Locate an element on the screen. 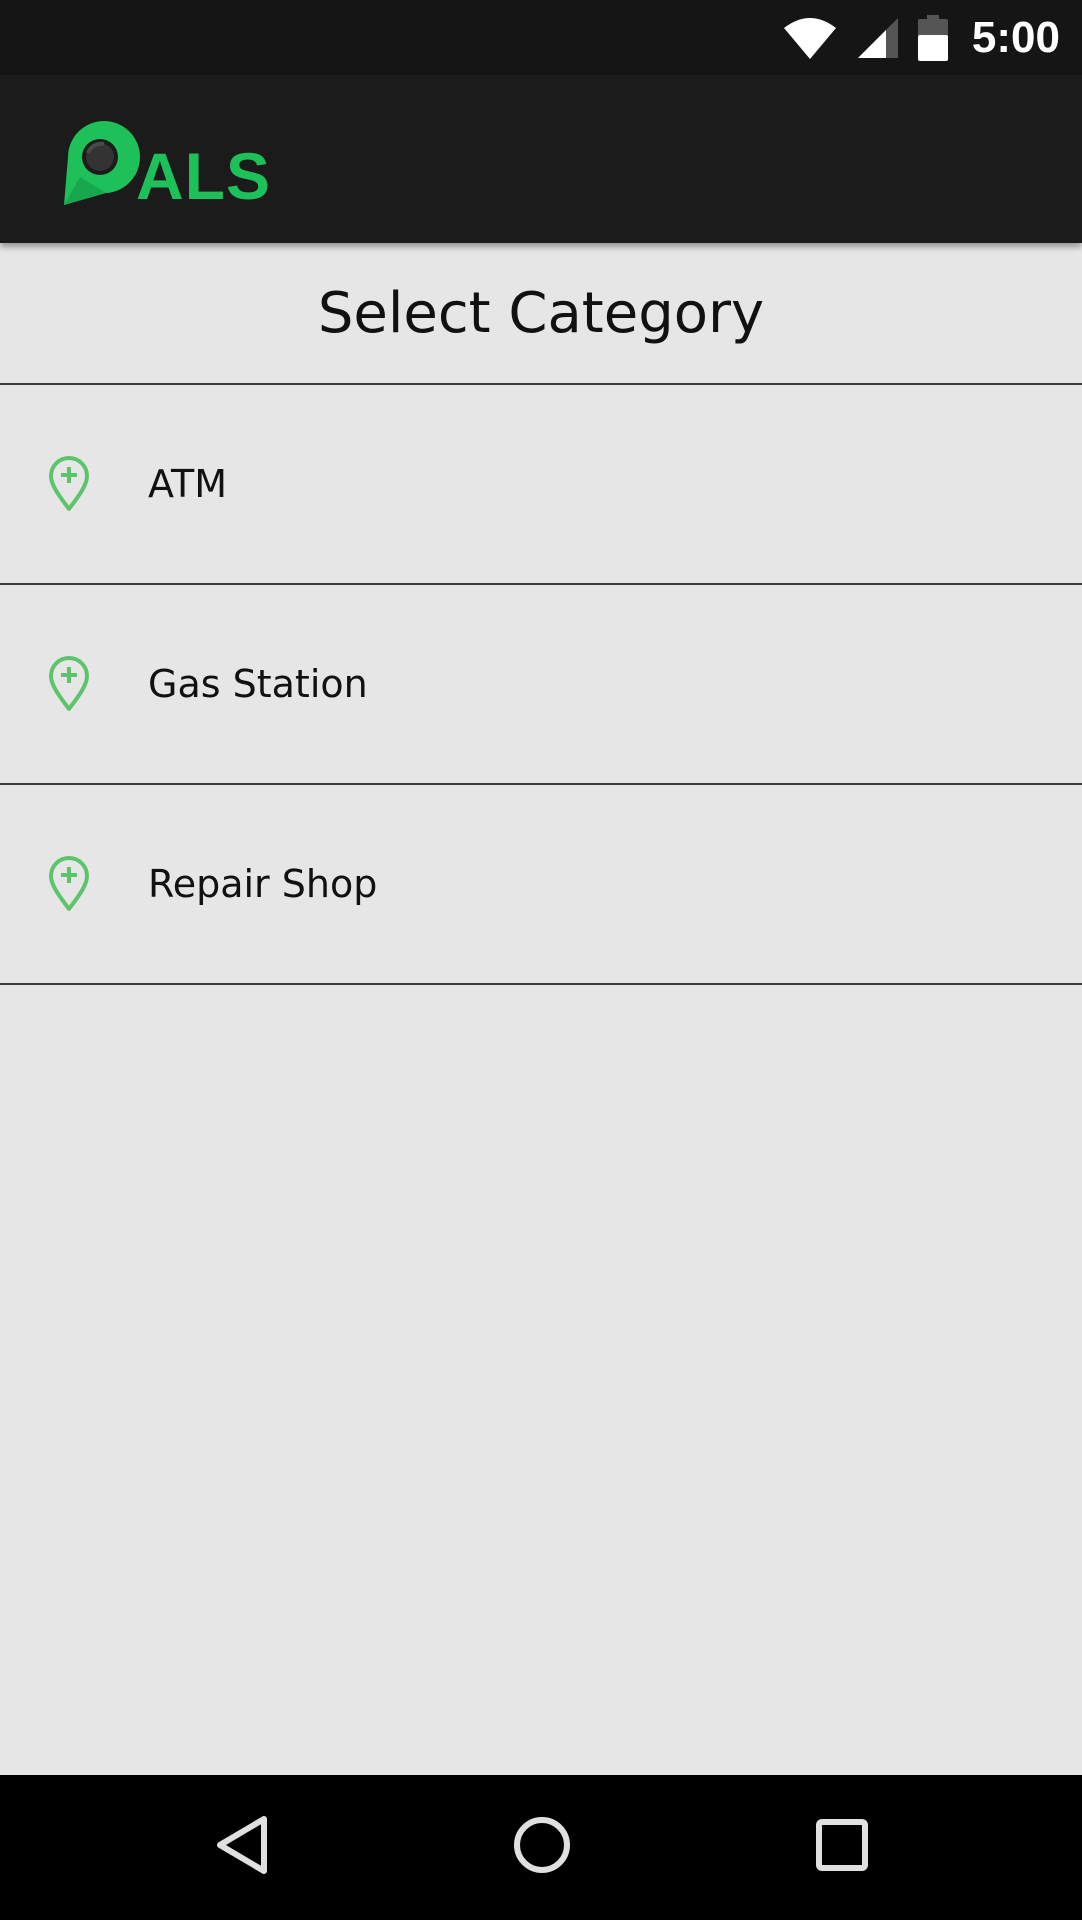  app-bar: ALS is located at coordinates (541, 159).